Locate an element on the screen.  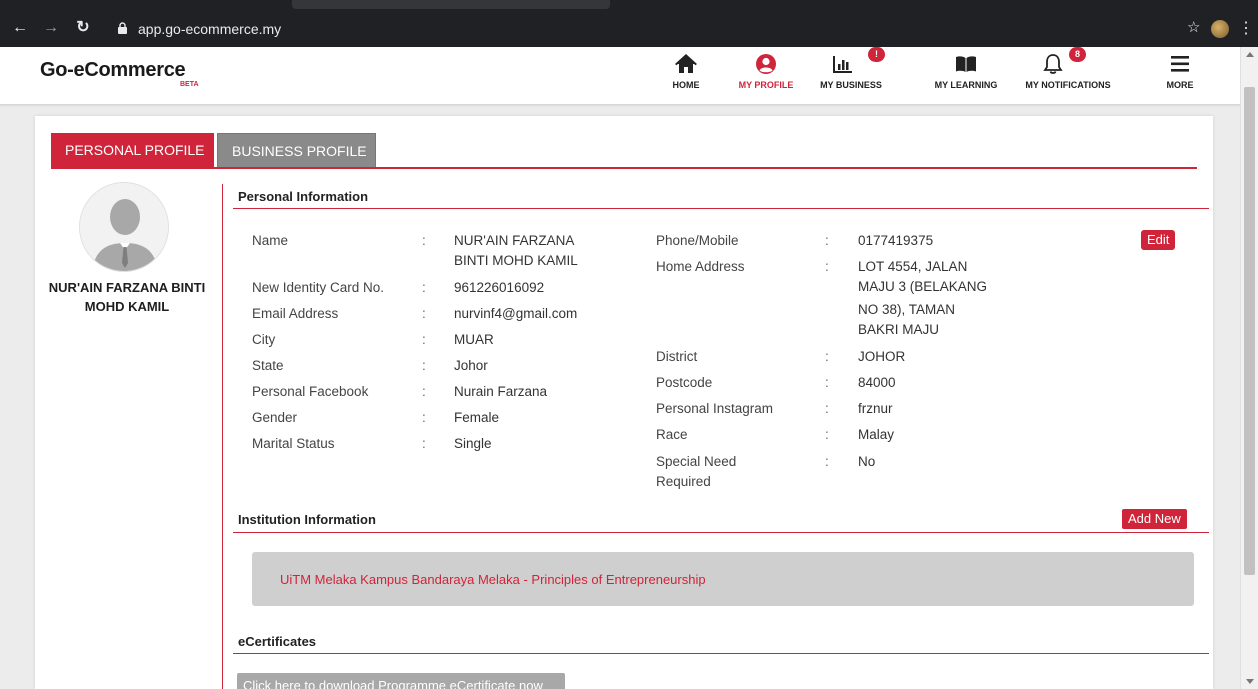
field-value-home-address-line-4: BAKRI MAJU is located at coordinates (899, 329).